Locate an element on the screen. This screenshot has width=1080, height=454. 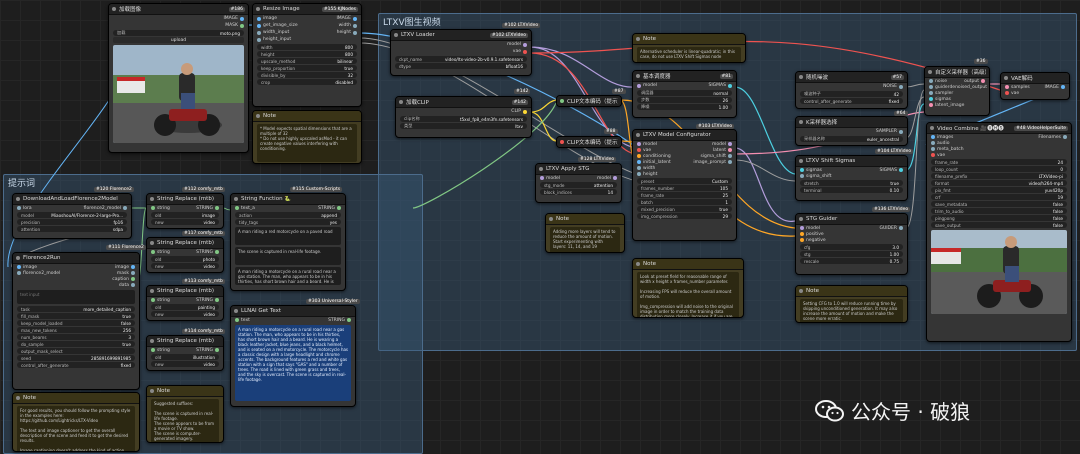
widget-clip-name: clip名称 t5xxl_fp8_e4m3fn.safetensors is located at coordinates (463, 119).